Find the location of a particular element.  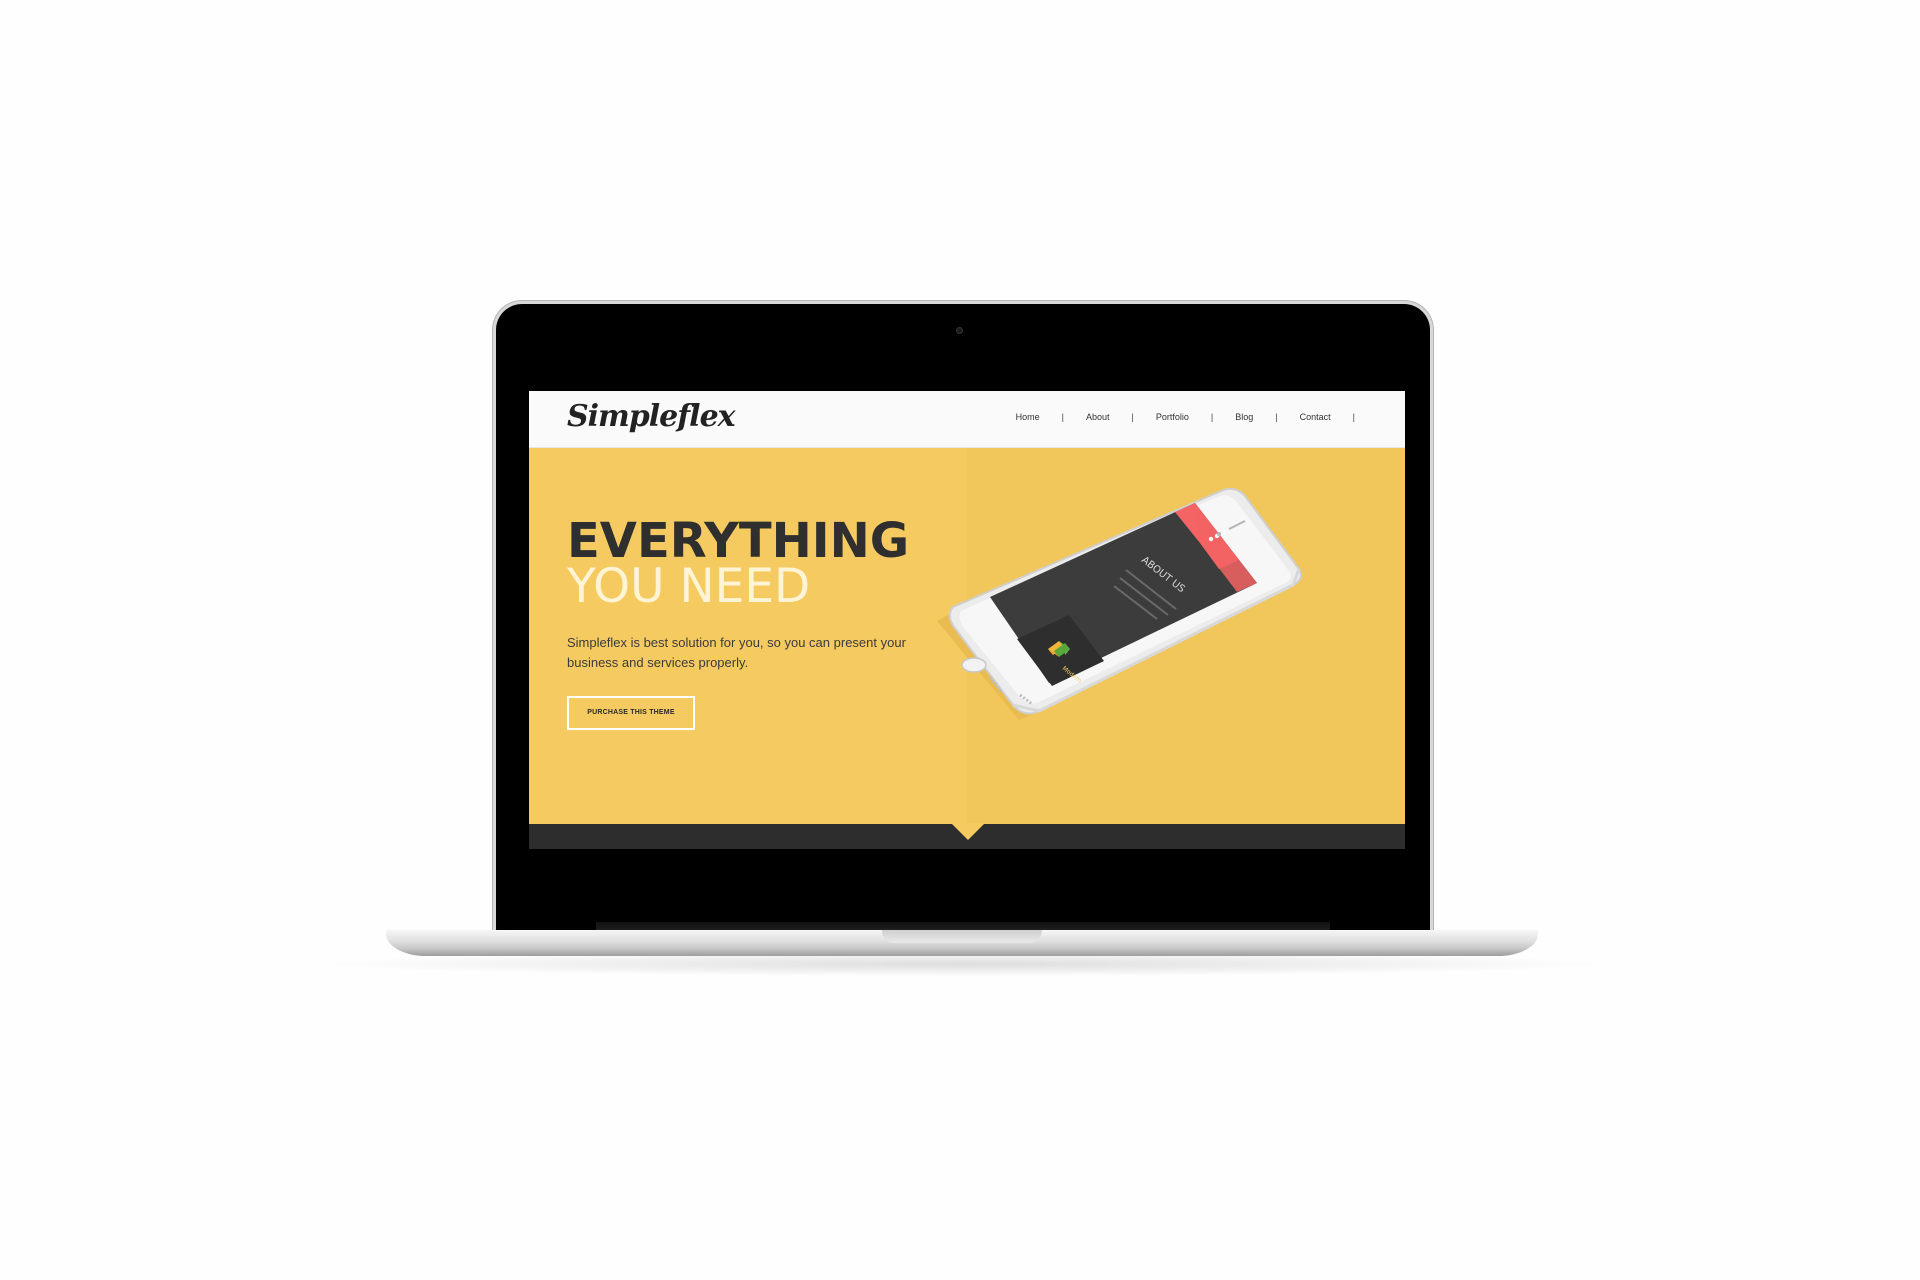

laptop-base is located at coordinates (962, 943).